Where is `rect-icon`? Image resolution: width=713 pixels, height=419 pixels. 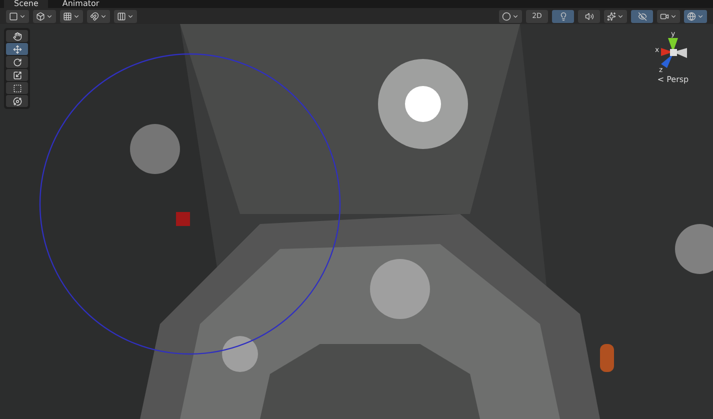 rect-icon is located at coordinates (17, 88).